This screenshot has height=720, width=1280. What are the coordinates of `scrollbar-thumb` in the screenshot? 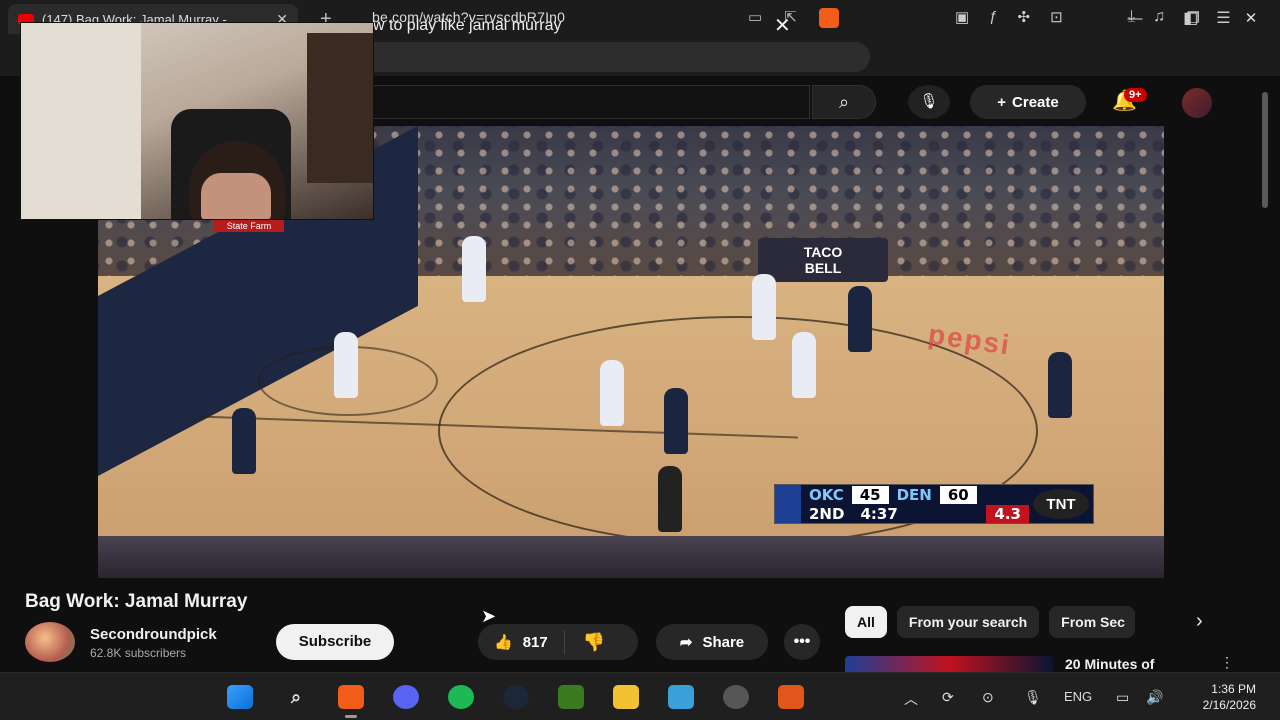 It's located at (1265, 150).